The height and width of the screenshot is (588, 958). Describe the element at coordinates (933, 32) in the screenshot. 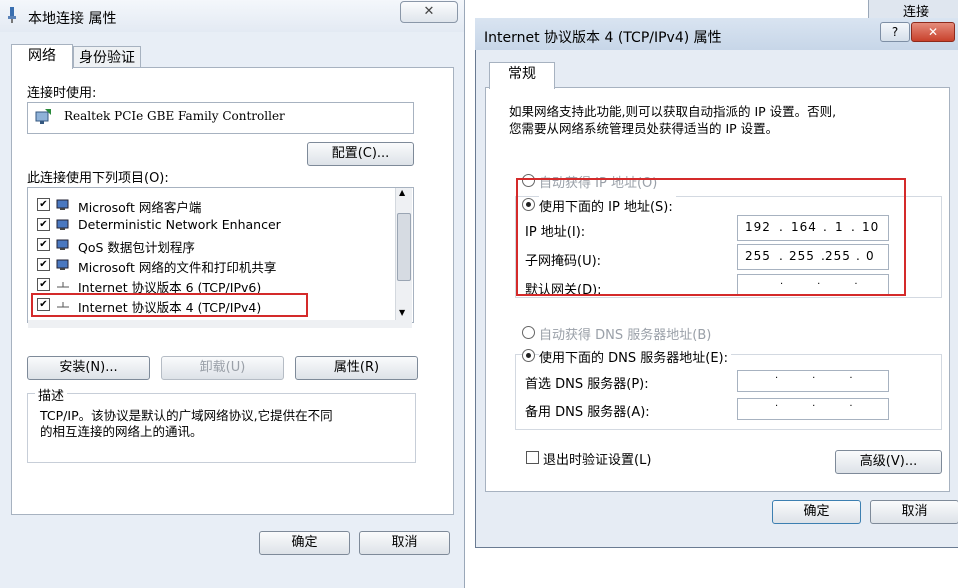

I see `right-close-button: ✕` at that location.